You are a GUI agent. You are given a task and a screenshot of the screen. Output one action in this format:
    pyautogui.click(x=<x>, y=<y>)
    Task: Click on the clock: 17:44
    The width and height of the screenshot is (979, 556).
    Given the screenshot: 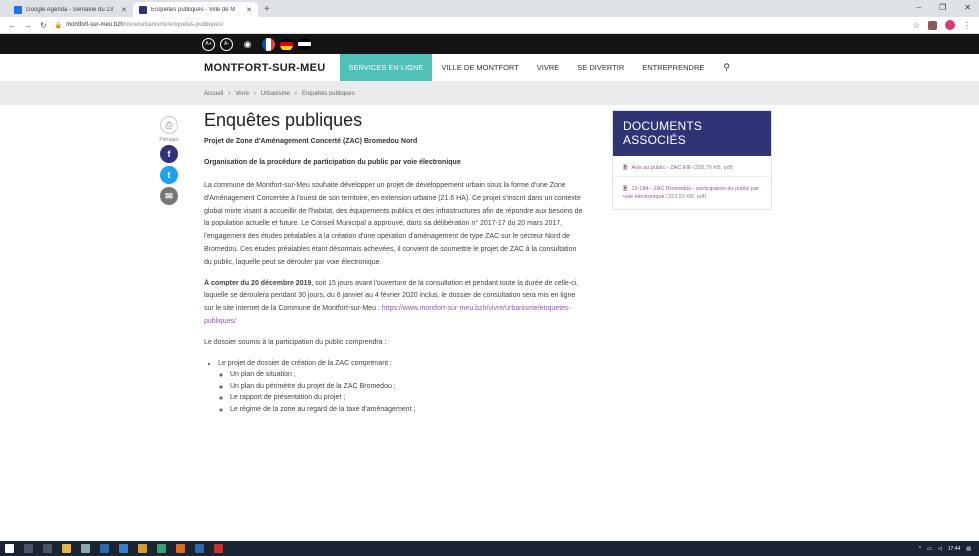 What is the action you would take?
    pyautogui.click(x=954, y=549)
    